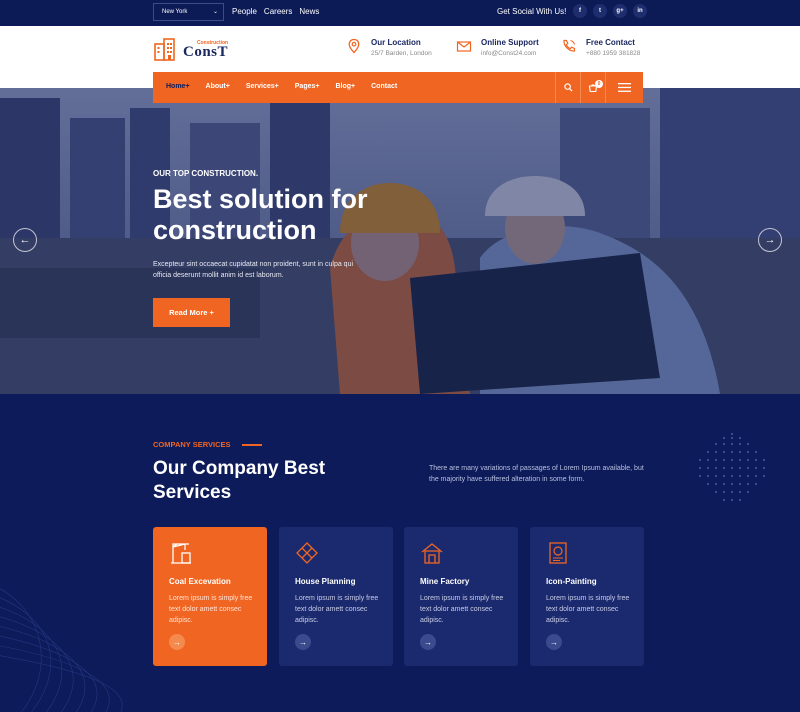  What do you see at coordinates (239, 480) in the screenshot?
I see `services-title: Our Company Best Services` at bounding box center [239, 480].